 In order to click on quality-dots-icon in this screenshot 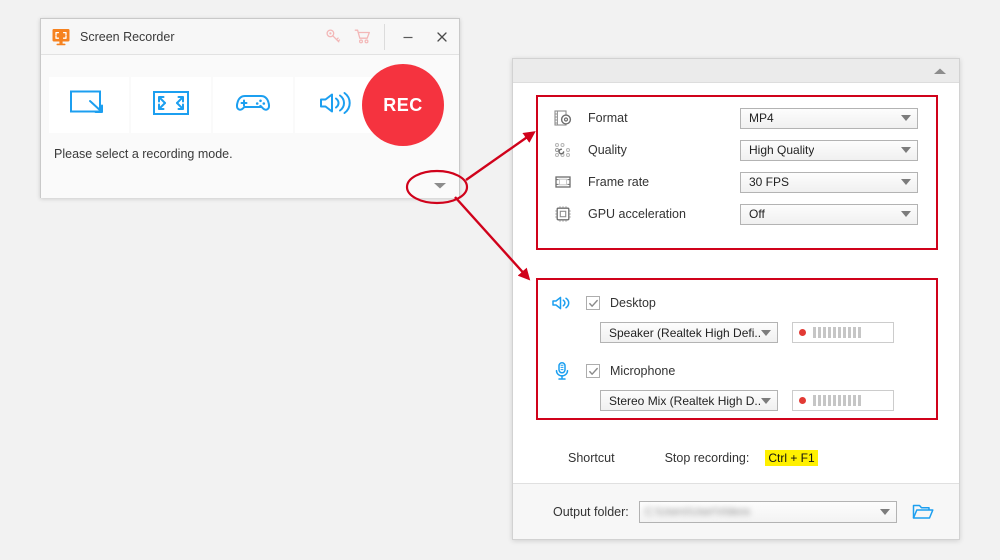, I will do `click(563, 150)`.